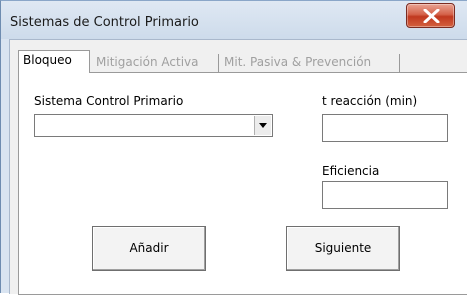 The image size is (467, 295). Describe the element at coordinates (343, 248) in the screenshot. I see `siguiente-button: Siguiente` at that location.